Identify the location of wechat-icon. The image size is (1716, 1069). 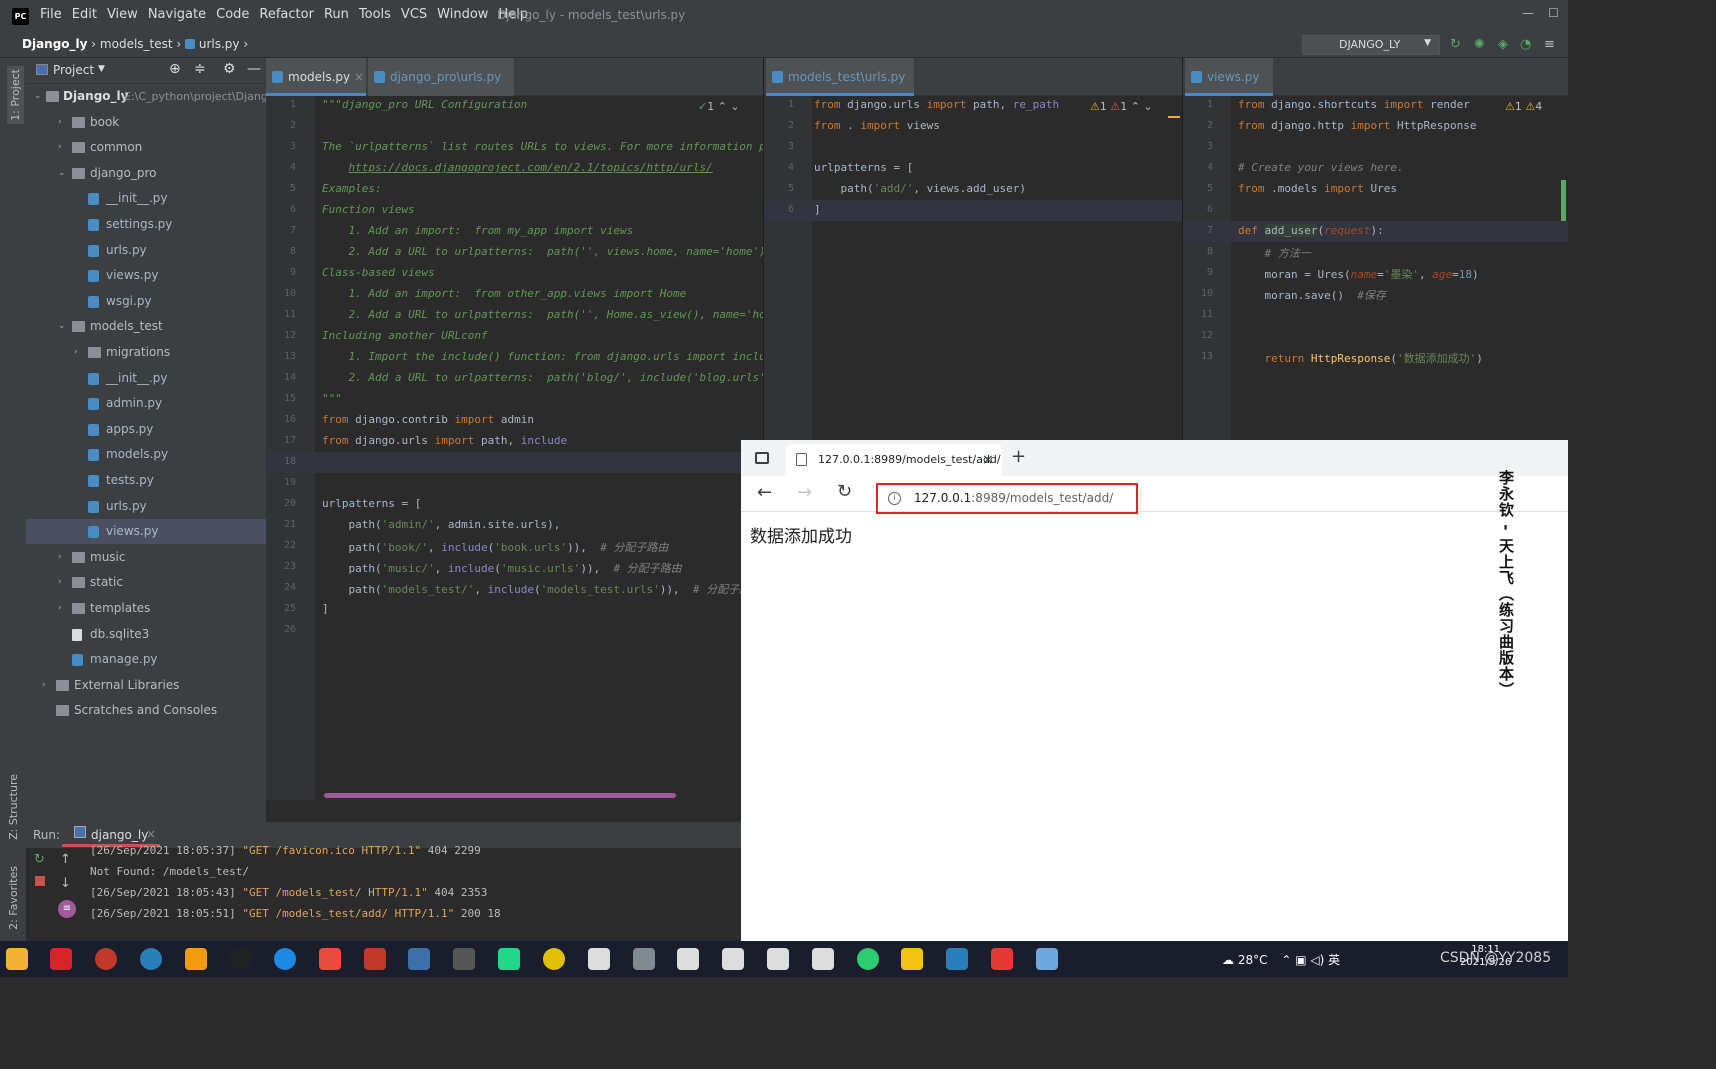
(868, 959).